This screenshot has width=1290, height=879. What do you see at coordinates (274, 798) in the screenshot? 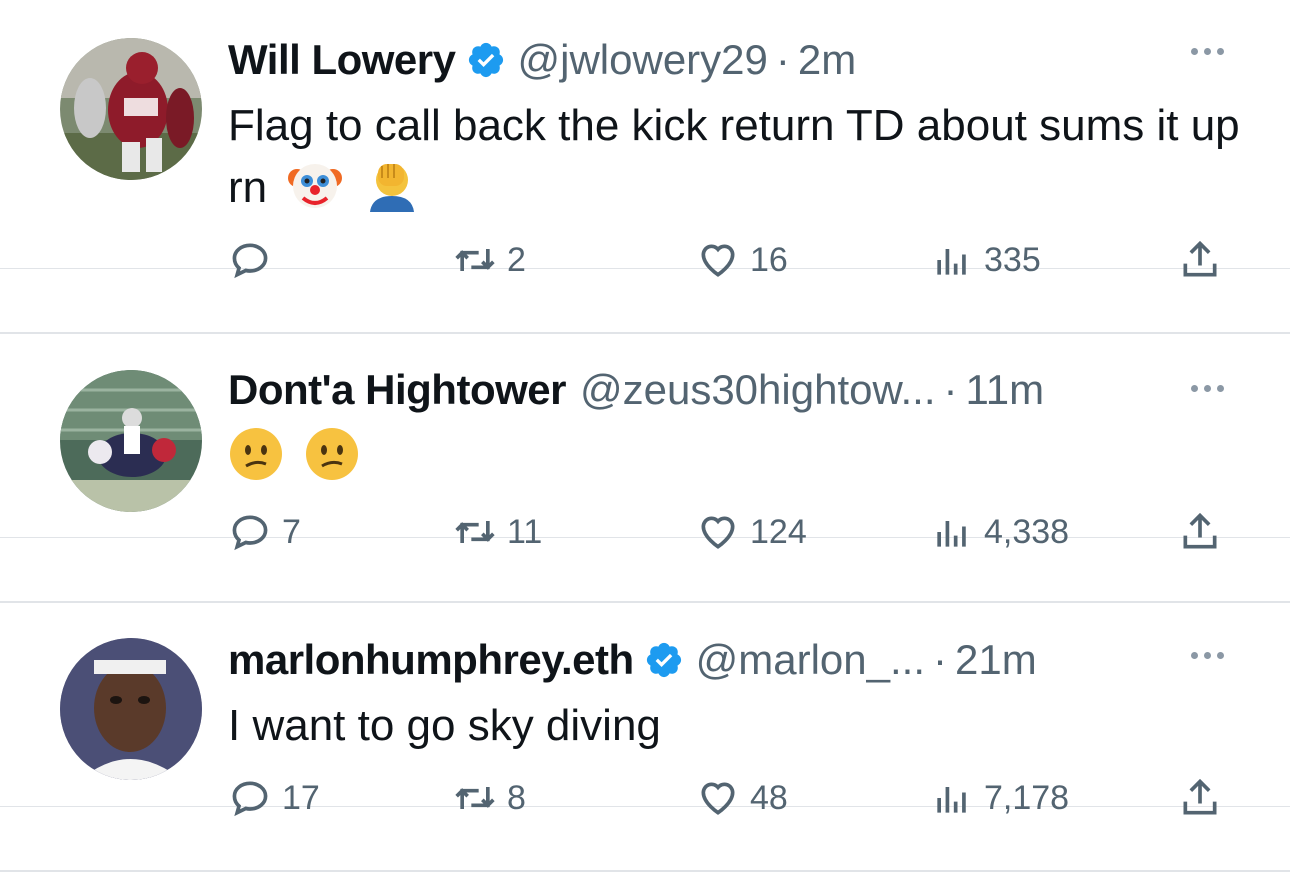
I see `reply-button: 17` at bounding box center [274, 798].